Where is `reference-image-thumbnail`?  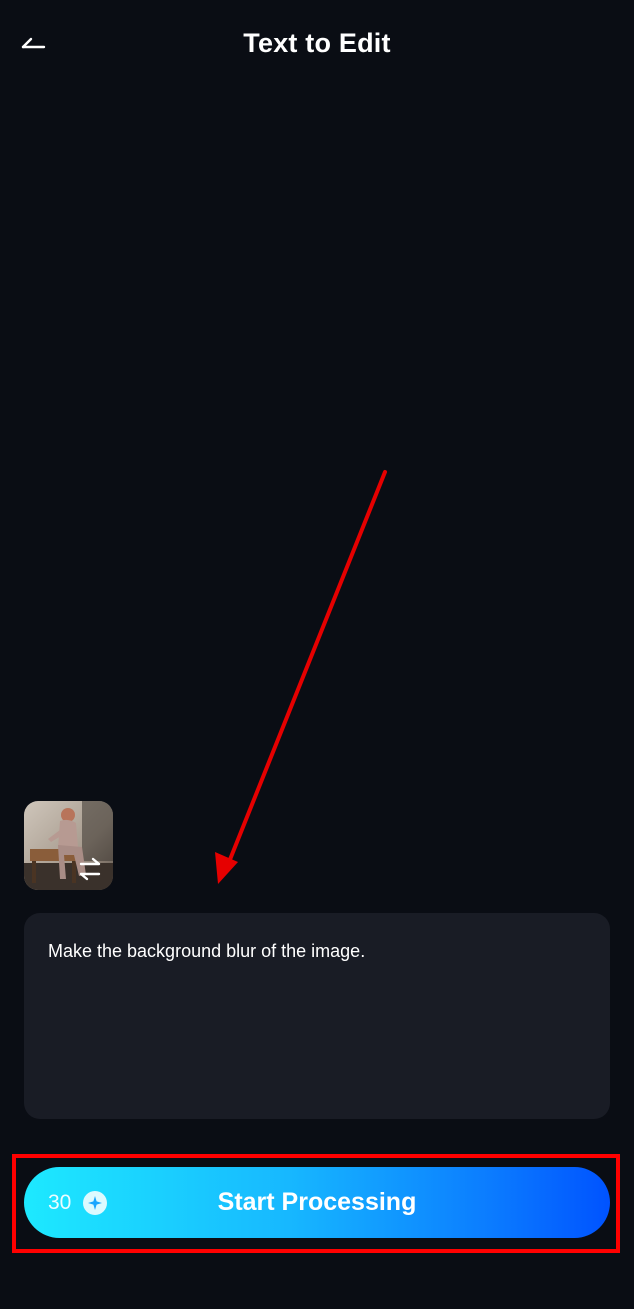
reference-image-thumbnail is located at coordinates (68, 845).